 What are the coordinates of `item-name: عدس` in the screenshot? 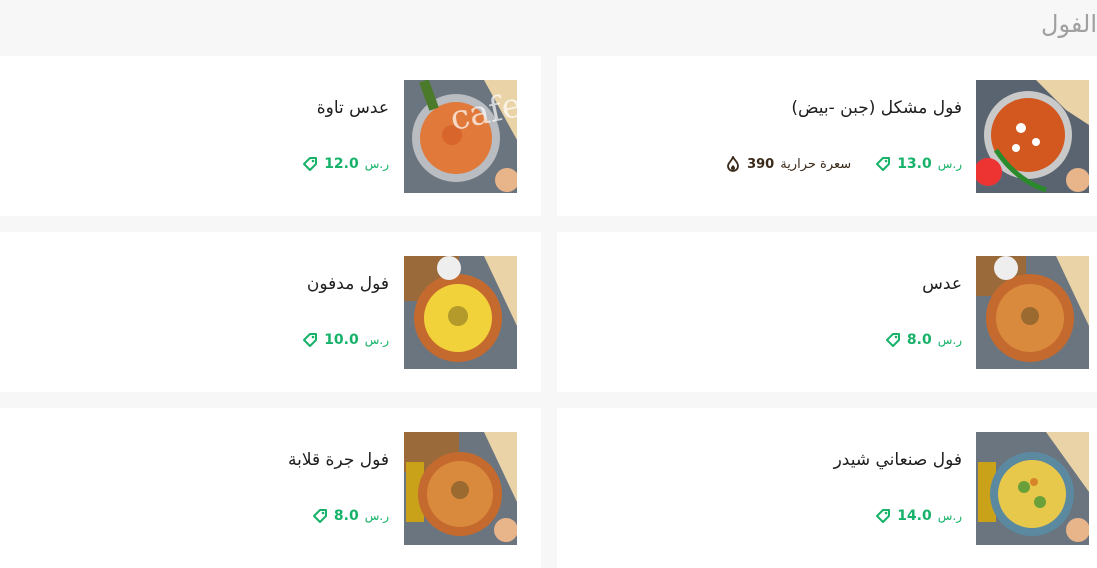 It's located at (942, 284).